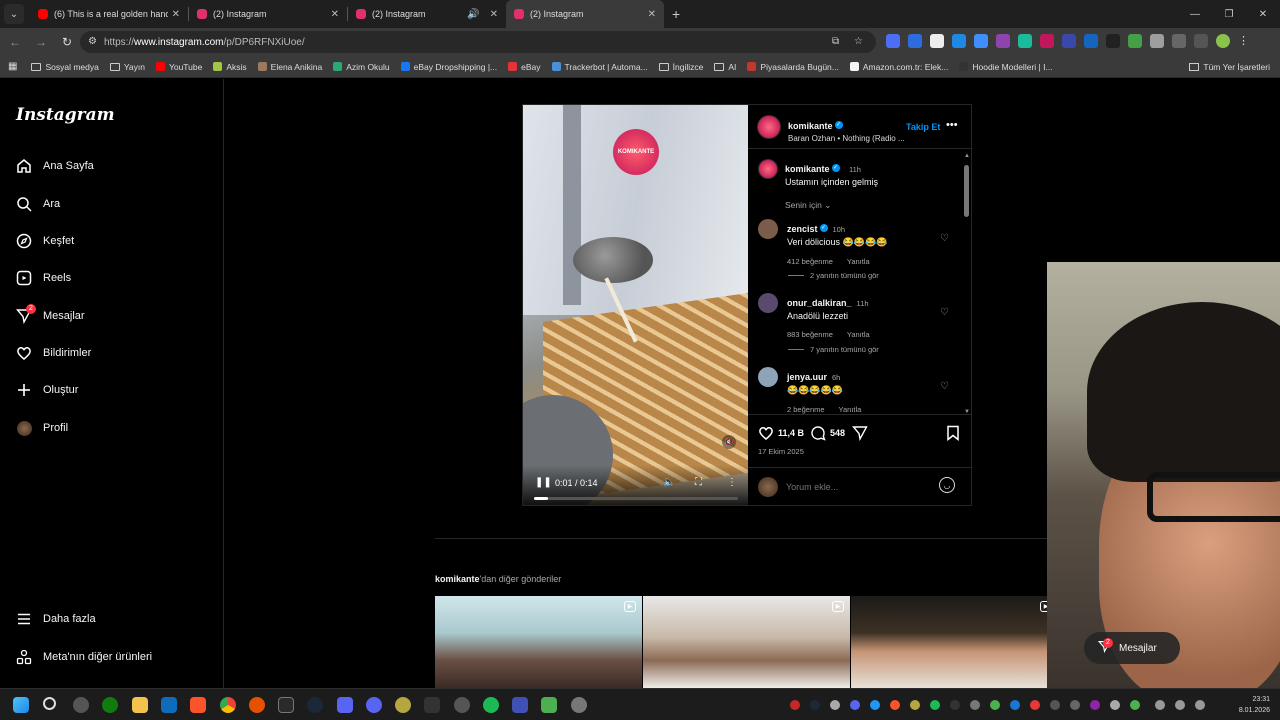 This screenshot has width=1280, height=720. I want to click on bookmark-item: Elena Anikina, so click(289, 67).